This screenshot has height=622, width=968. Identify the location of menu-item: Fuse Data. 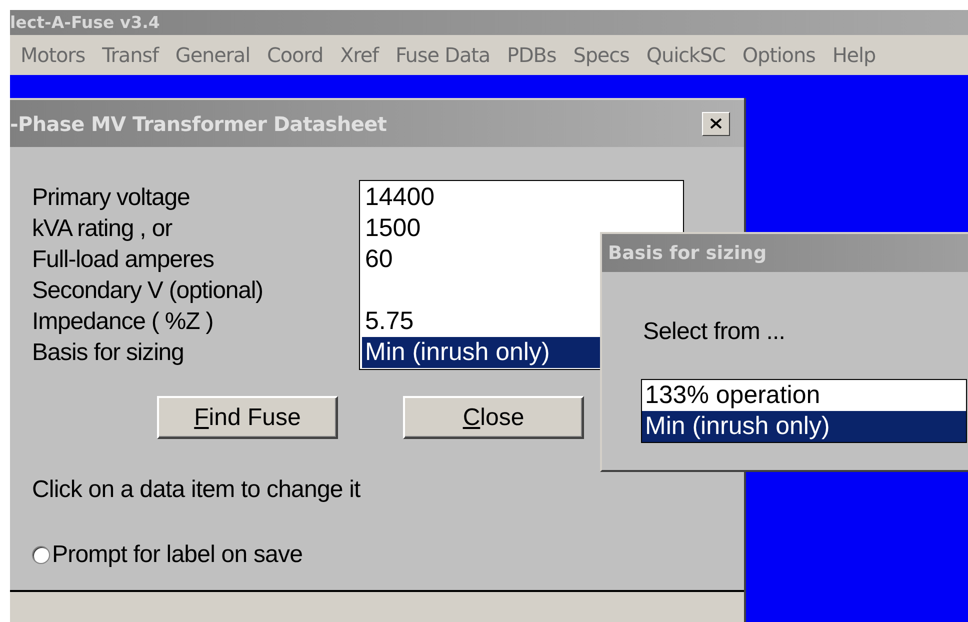
(443, 55).